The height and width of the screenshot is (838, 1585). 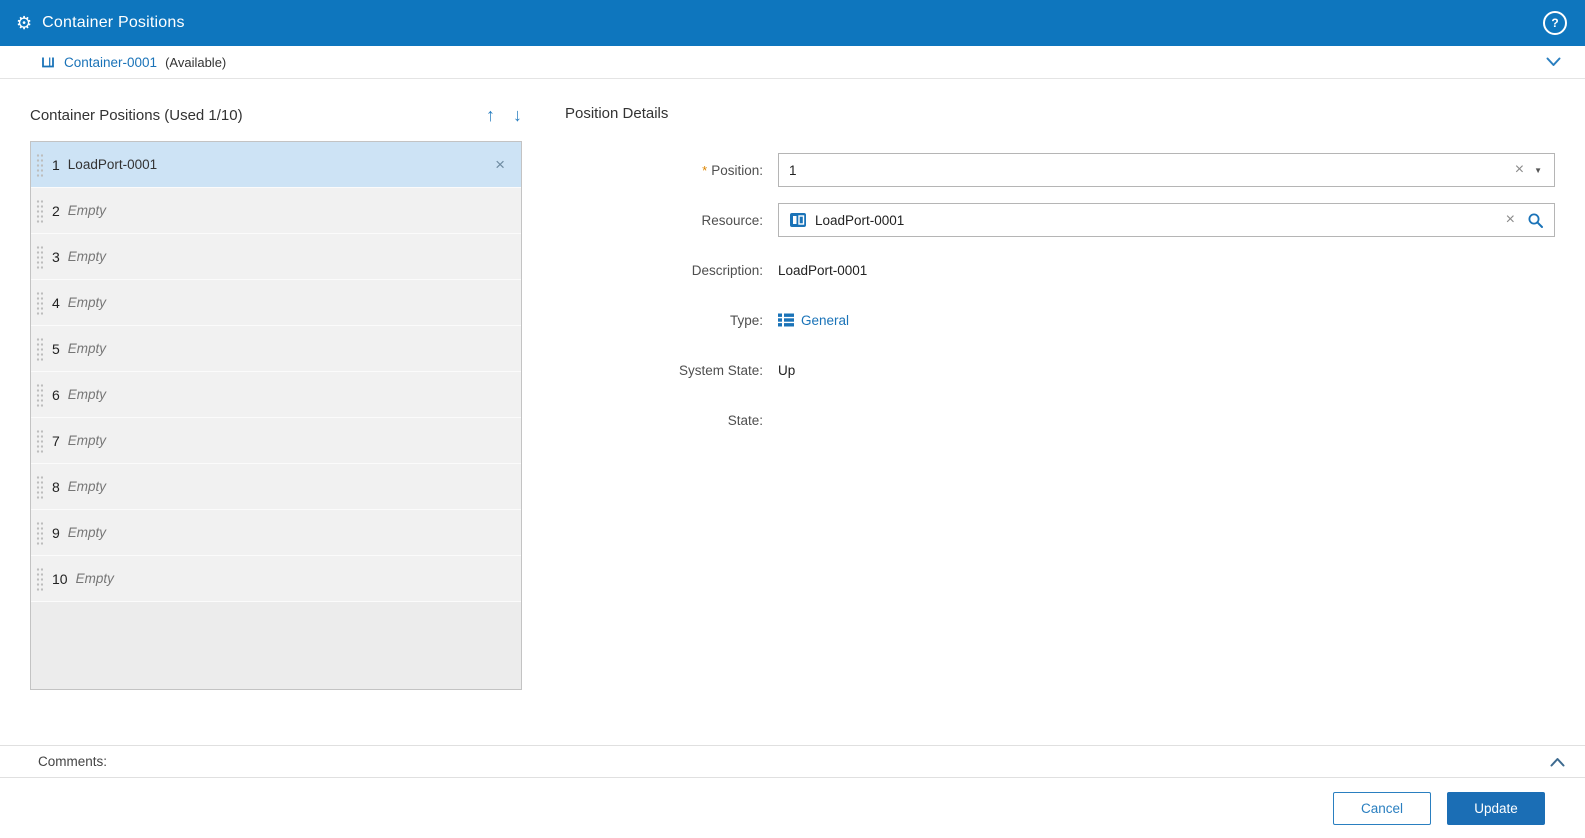 What do you see at coordinates (1166, 170) in the screenshot?
I see `position-input: 1 × ▼` at bounding box center [1166, 170].